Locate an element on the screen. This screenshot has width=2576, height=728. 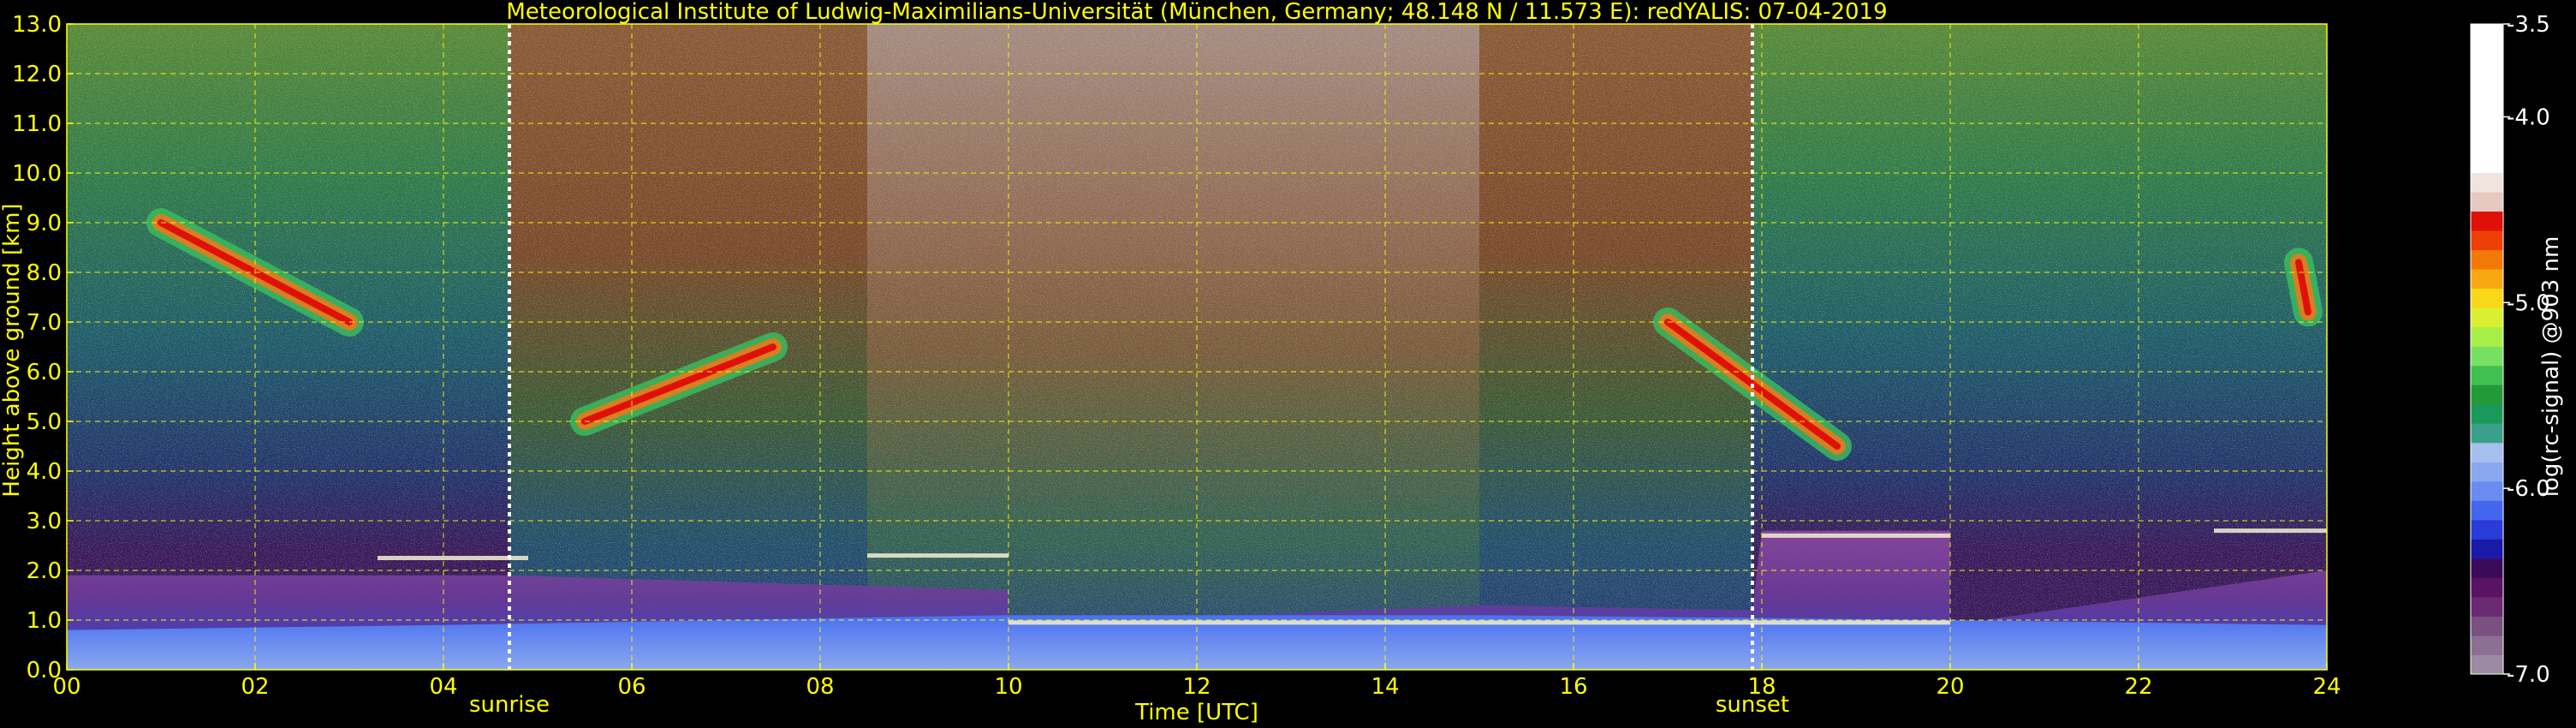
colorbar-tick-label-1: -4.0 is located at coordinates (2529, 117).